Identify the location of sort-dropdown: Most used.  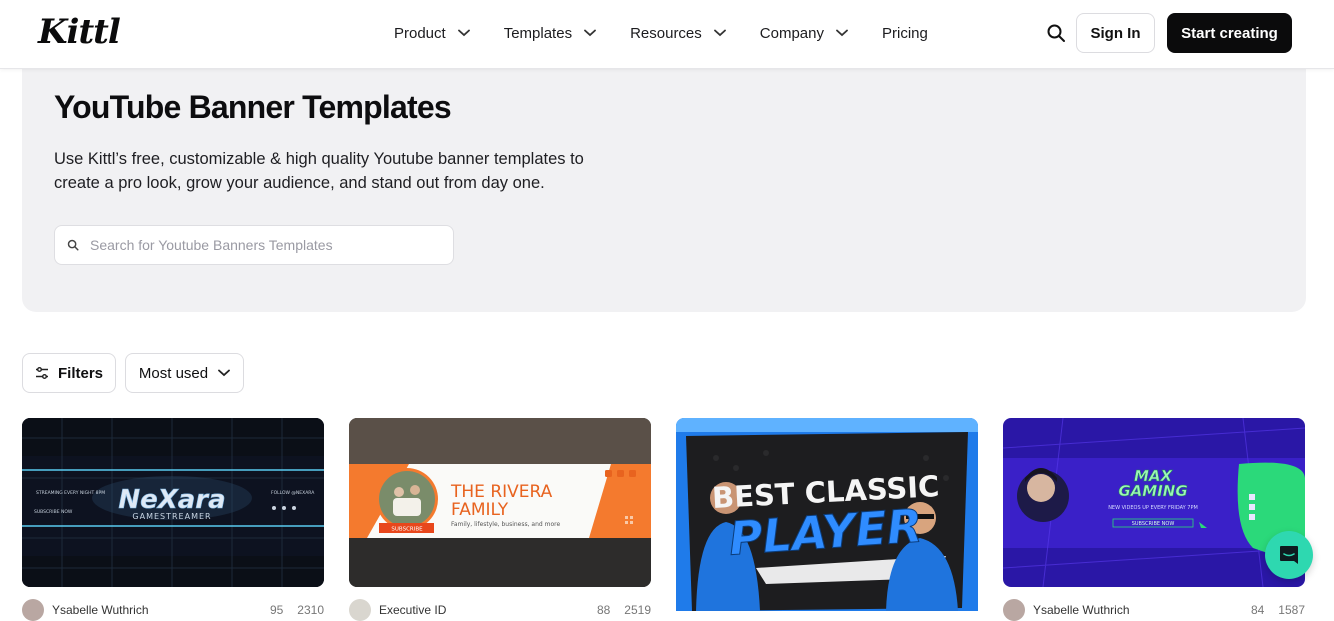
(184, 373).